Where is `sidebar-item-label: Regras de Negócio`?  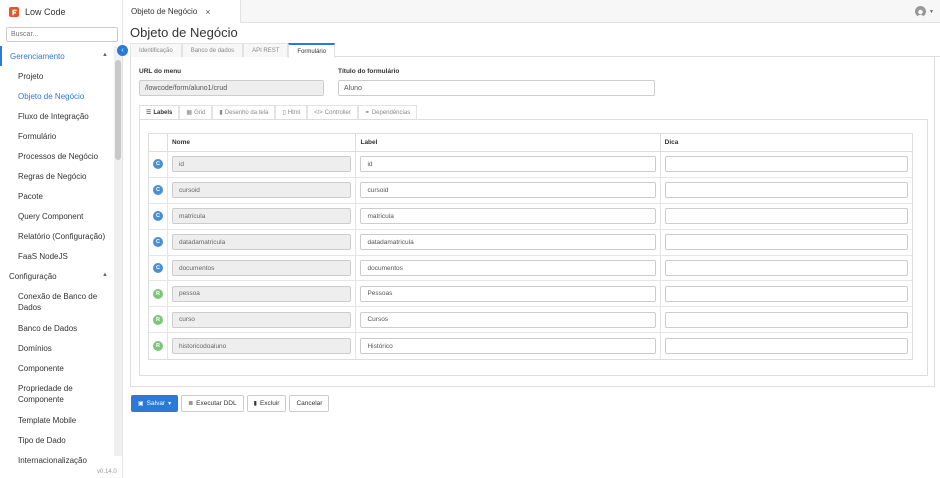 sidebar-item-label: Regras de Negócio is located at coordinates (52, 176).